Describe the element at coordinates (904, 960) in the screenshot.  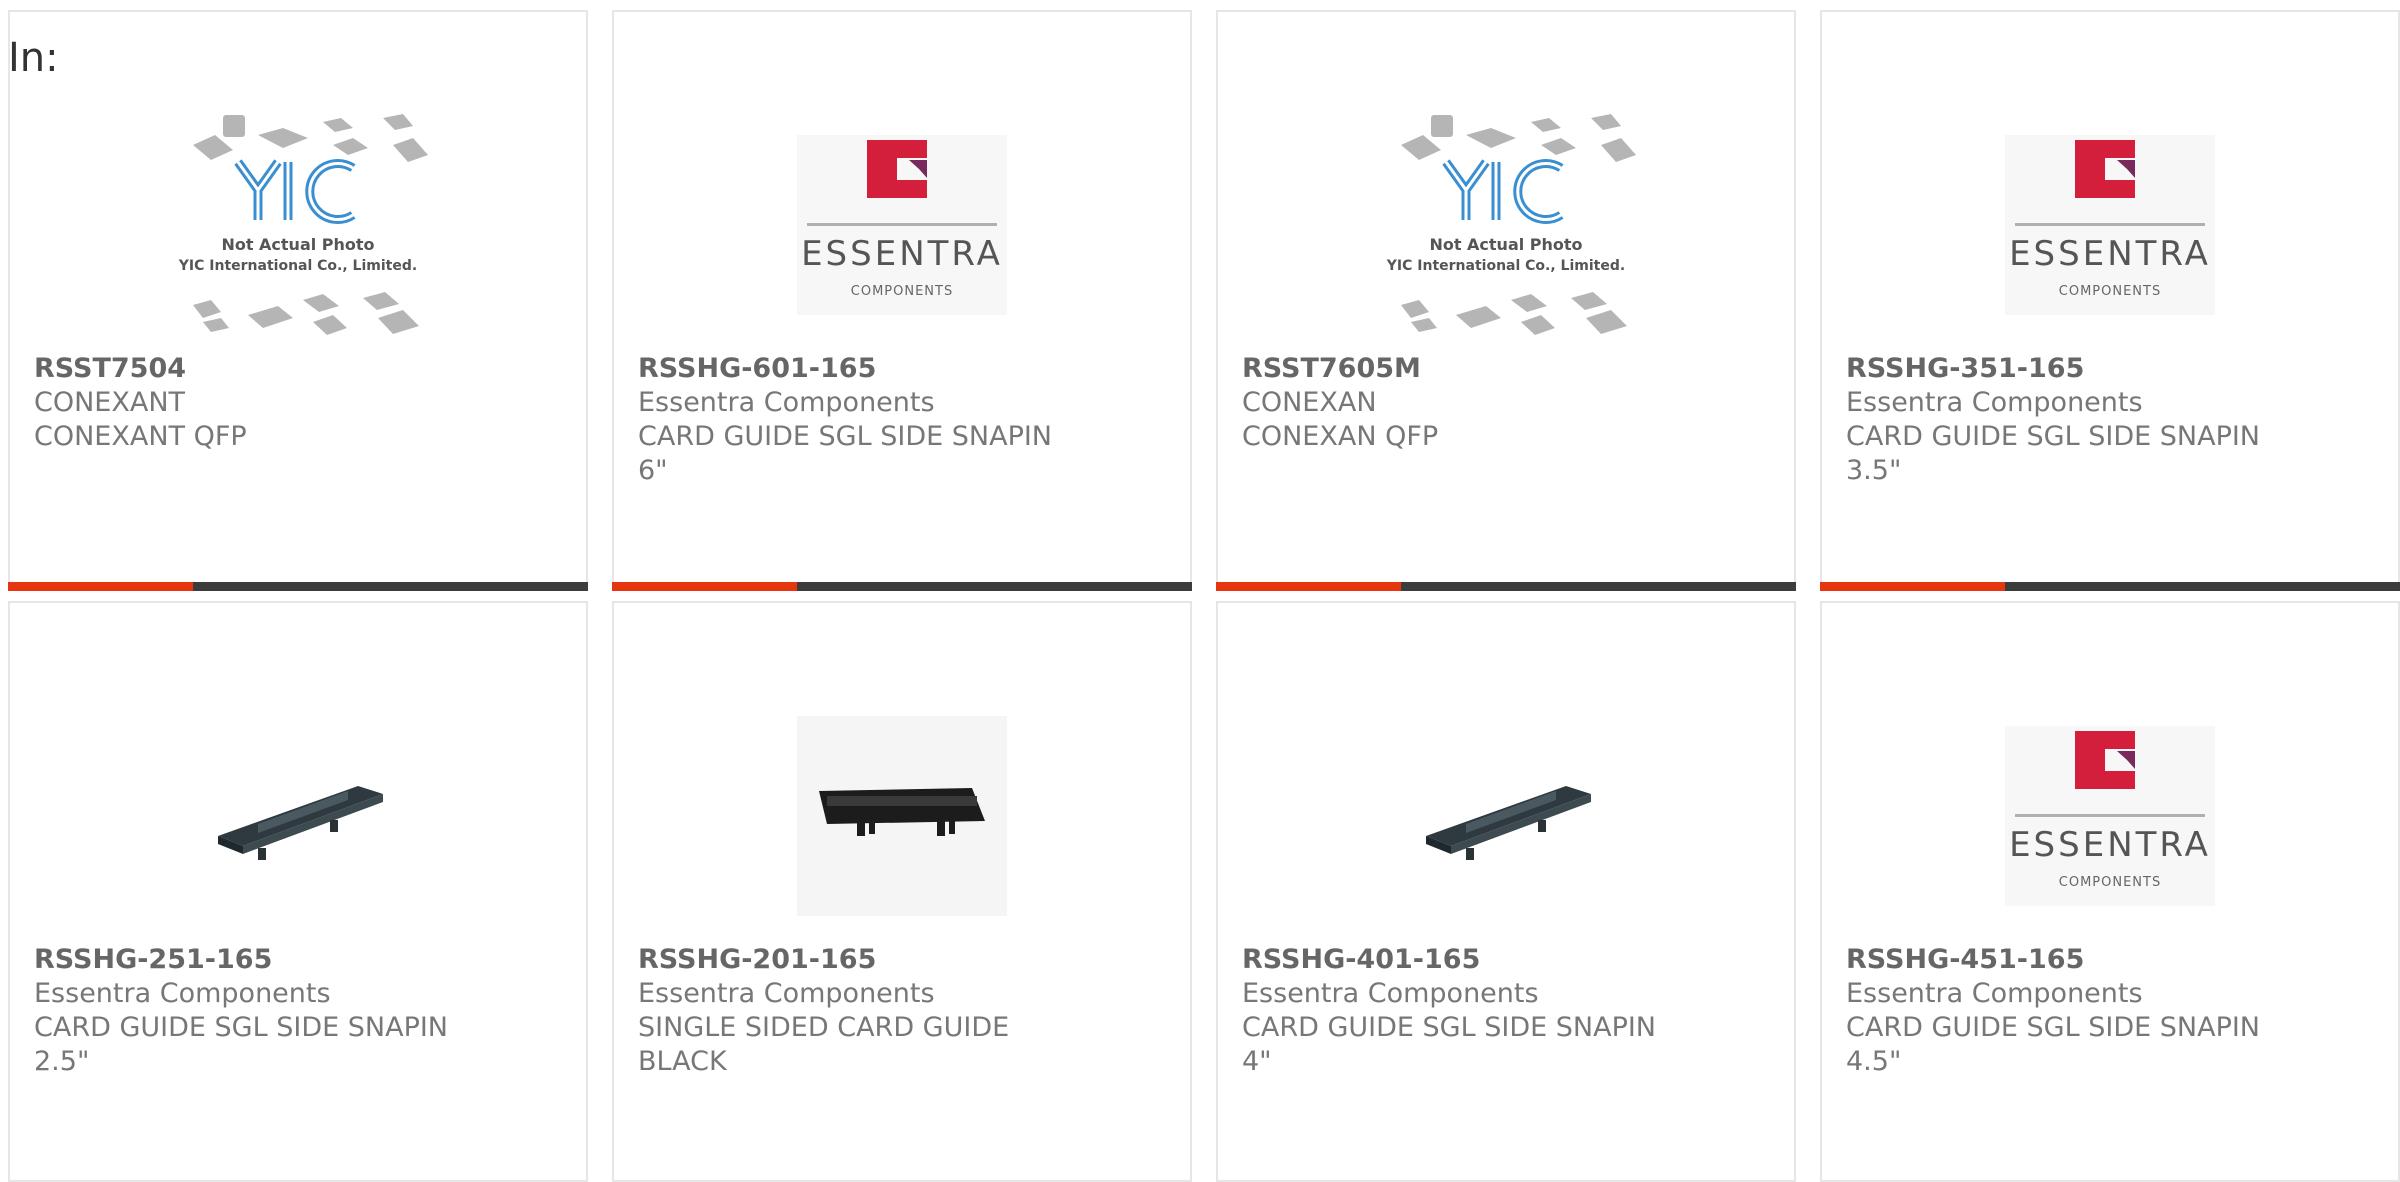
I see `part-number: RSSHG-201-165` at that location.